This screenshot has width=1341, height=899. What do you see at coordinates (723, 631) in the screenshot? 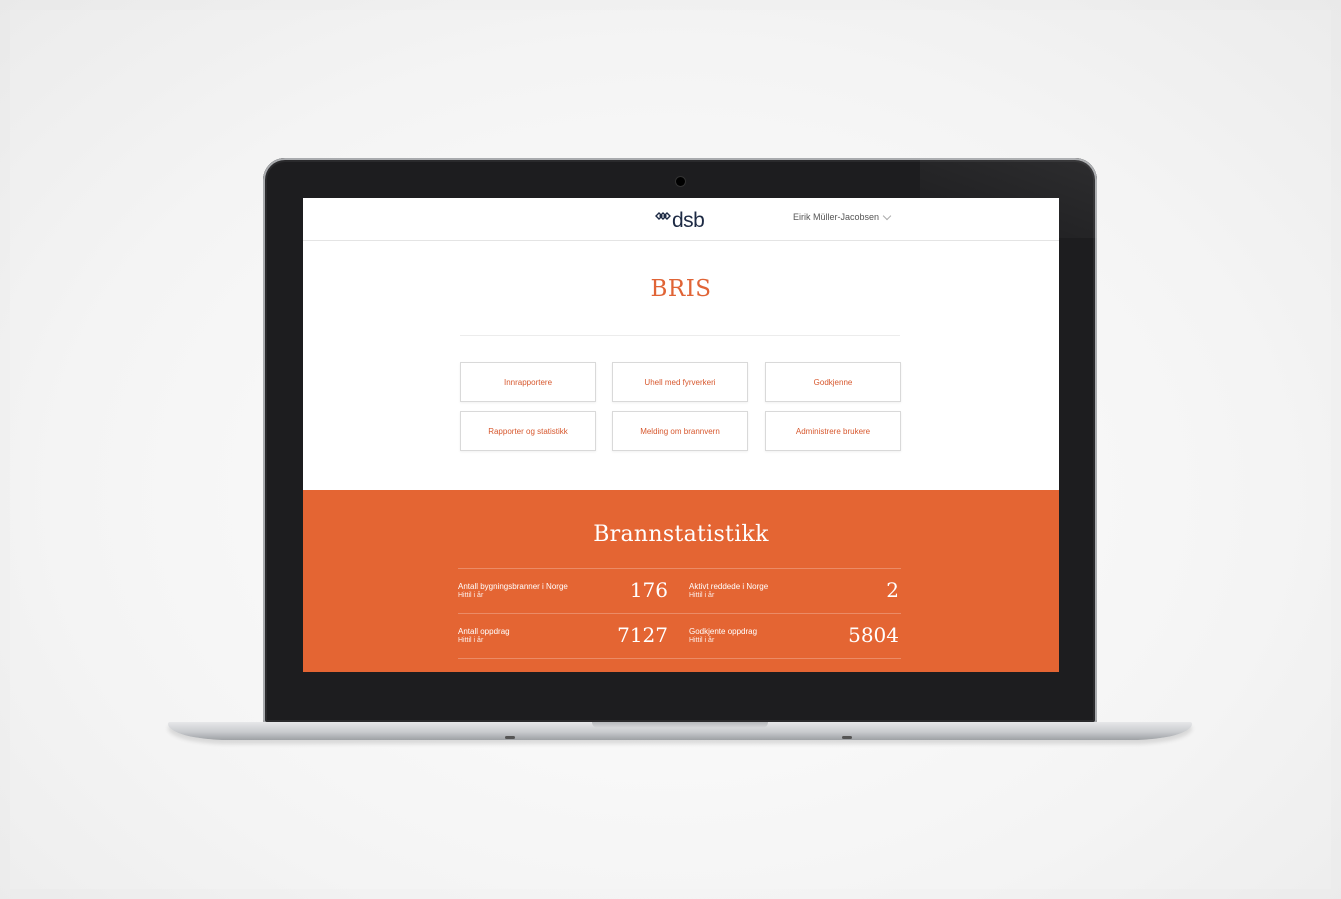
I see `stat-label: Godkjente oppdrag` at bounding box center [723, 631].